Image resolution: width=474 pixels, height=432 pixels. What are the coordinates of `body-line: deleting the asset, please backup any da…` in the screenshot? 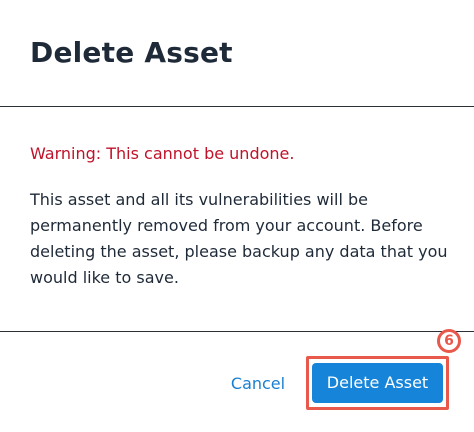 It's located at (239, 251).